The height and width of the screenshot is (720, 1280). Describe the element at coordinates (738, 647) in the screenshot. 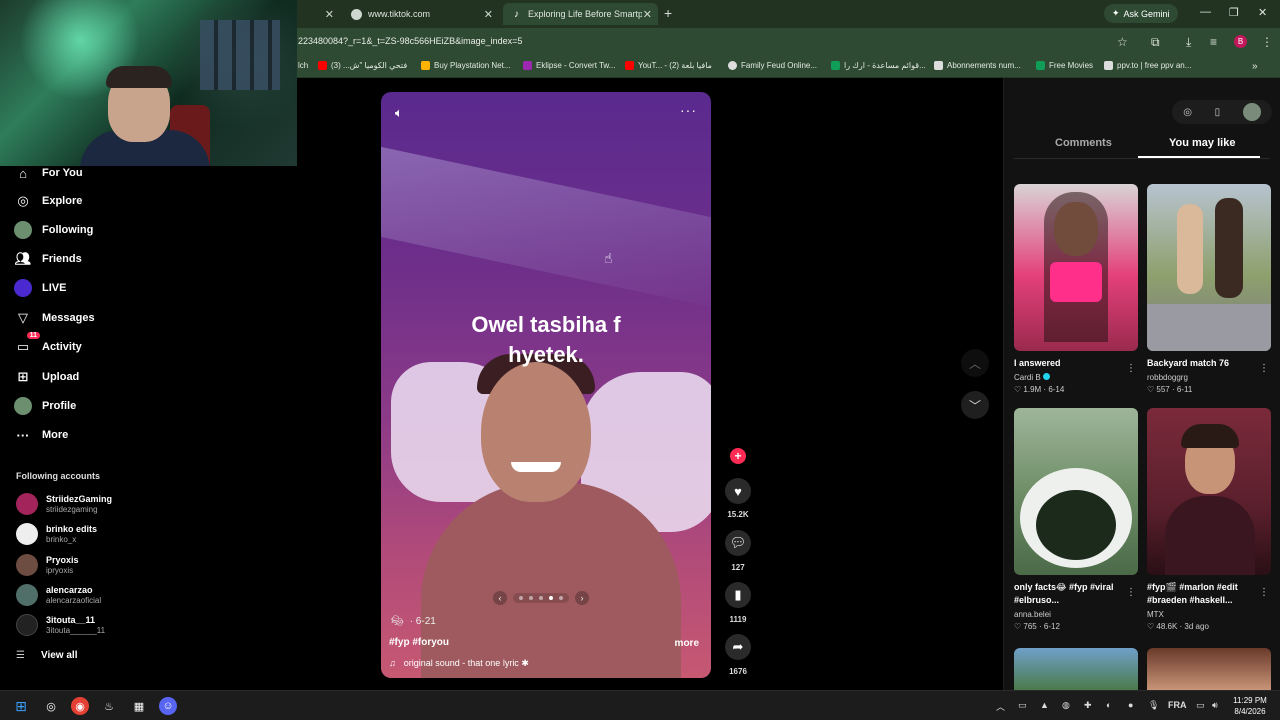

I see `share-button: ➦` at that location.